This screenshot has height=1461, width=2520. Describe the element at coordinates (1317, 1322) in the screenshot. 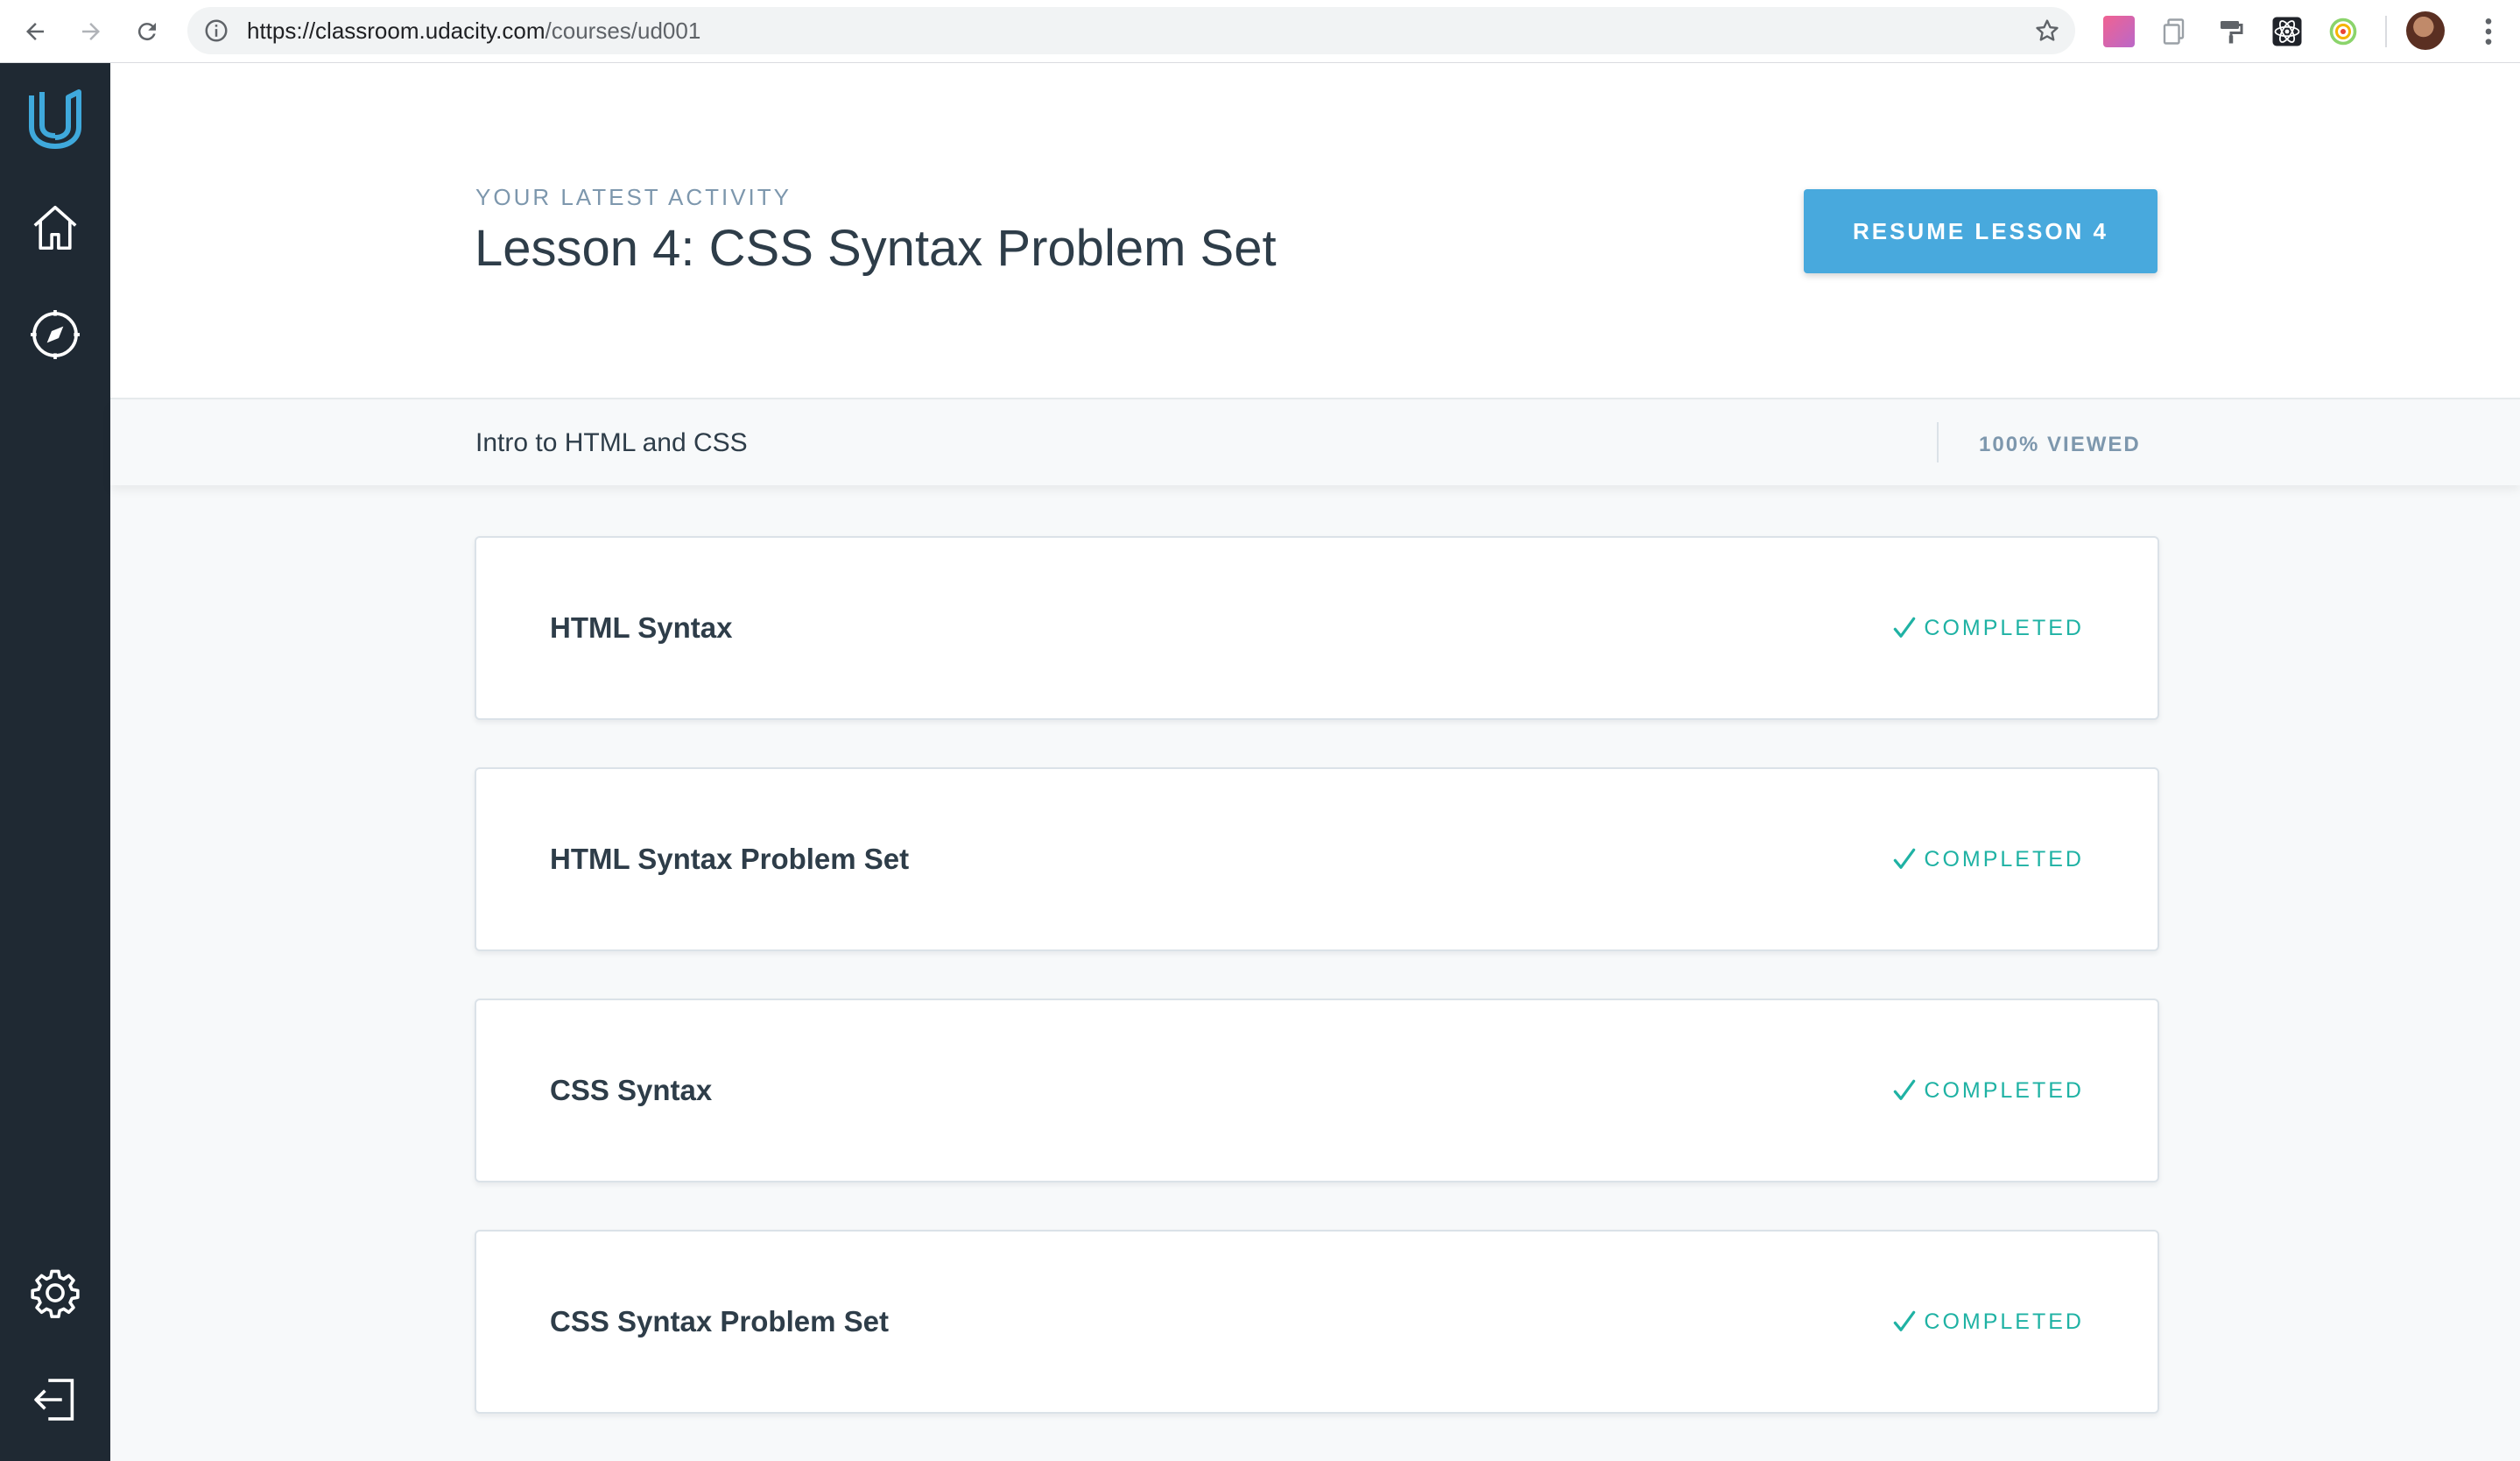

I see `lesson-card: CSS Syntax Problem Set COMPLETED` at that location.